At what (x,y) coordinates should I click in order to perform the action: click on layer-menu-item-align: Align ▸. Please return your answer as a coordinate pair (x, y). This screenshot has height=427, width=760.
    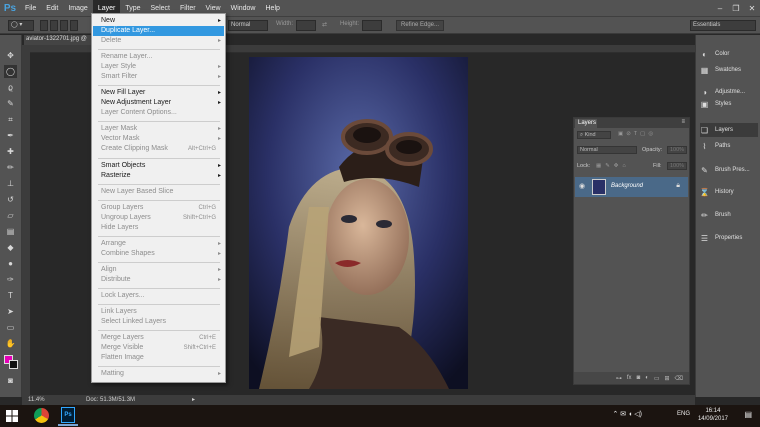
    Looking at the image, I should click on (158, 270).